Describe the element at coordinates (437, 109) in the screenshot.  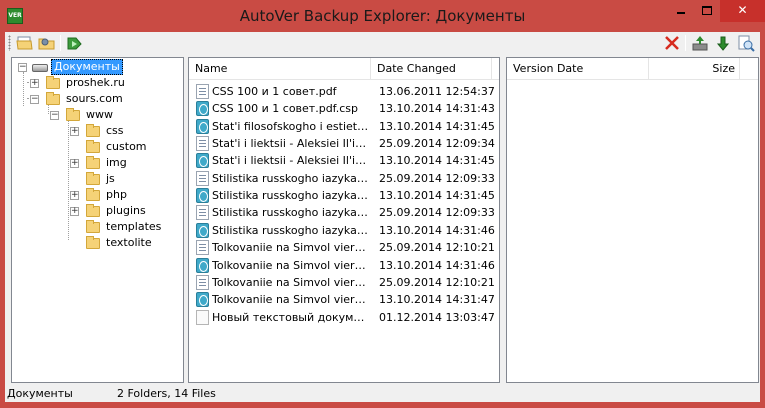
I see `file-date-changed: 13.10.2014 14:31:43` at that location.